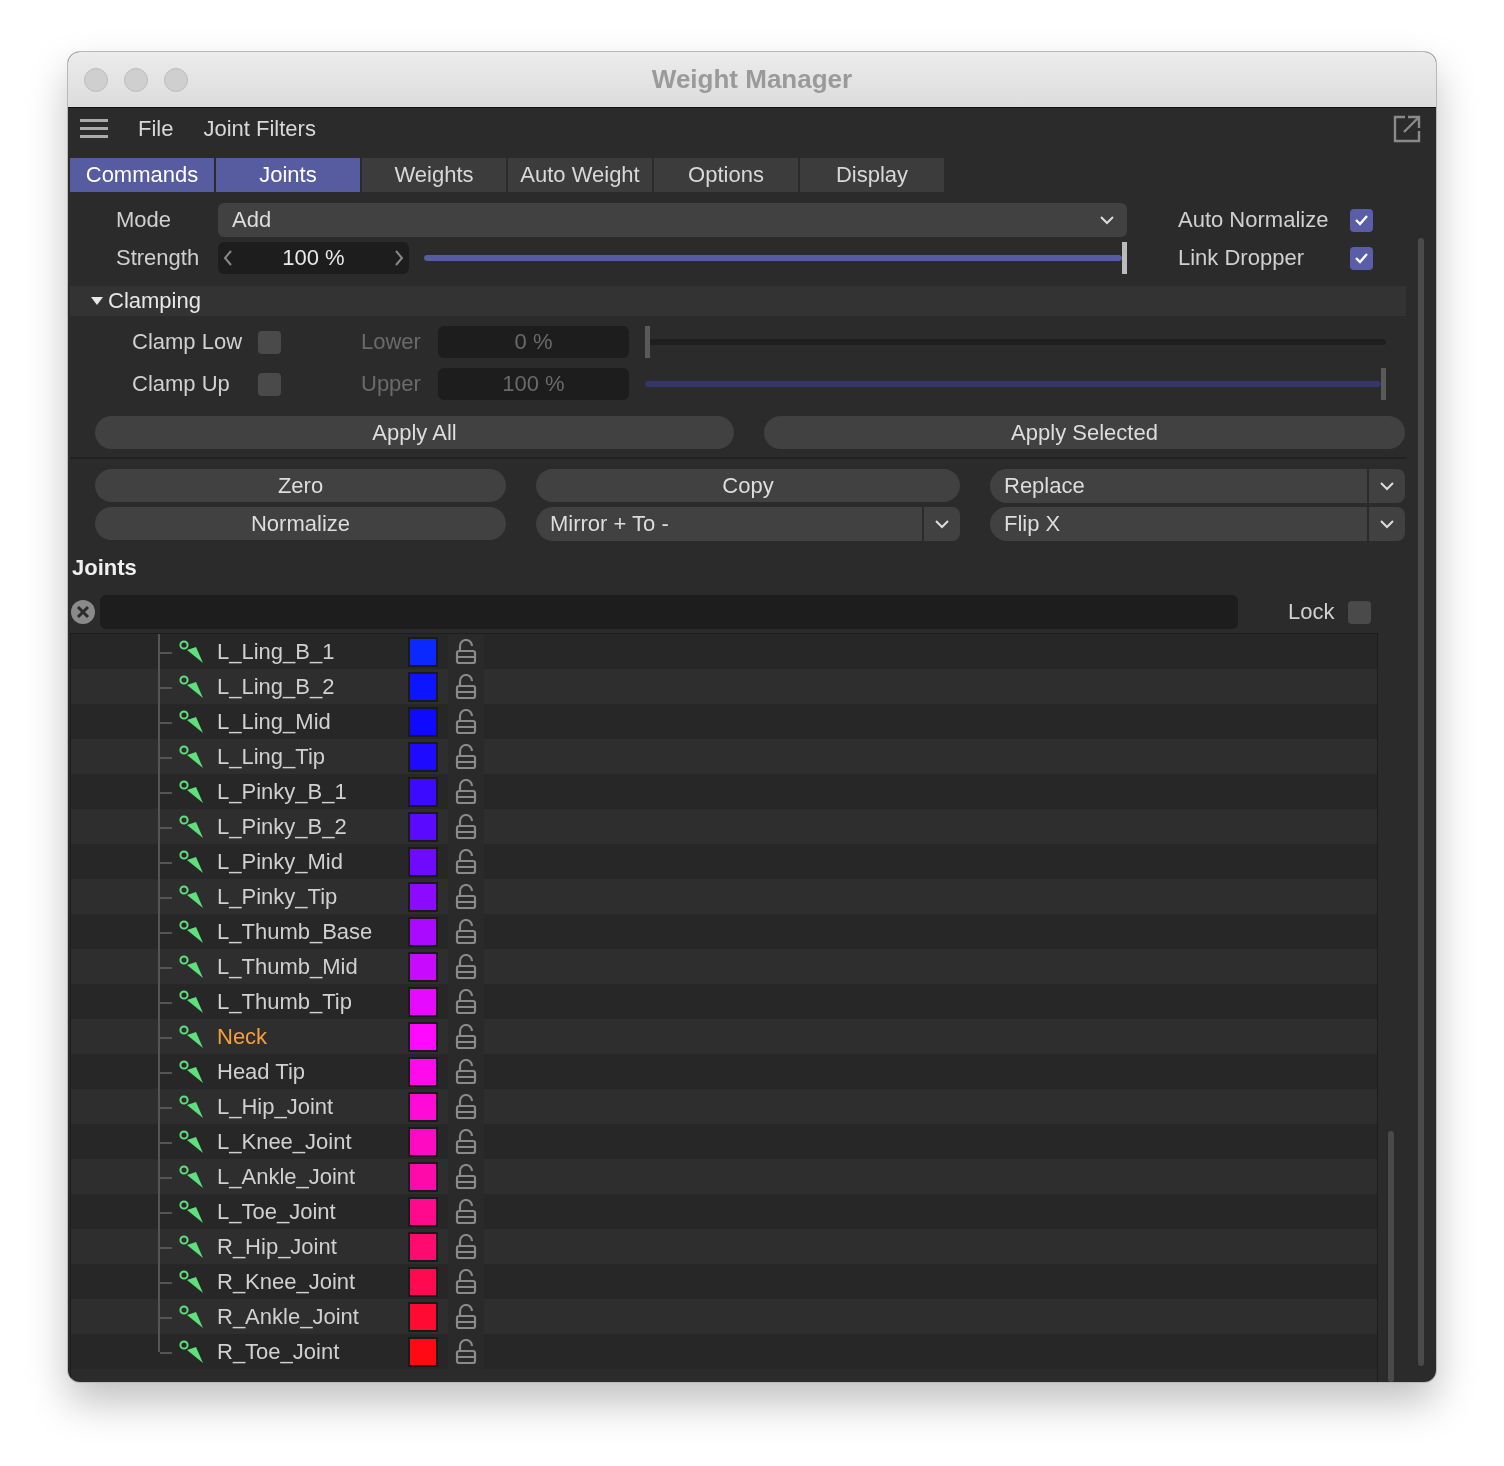 This screenshot has width=1504, height=1466. What do you see at coordinates (300, 485) in the screenshot?
I see `command-button: Zero` at bounding box center [300, 485].